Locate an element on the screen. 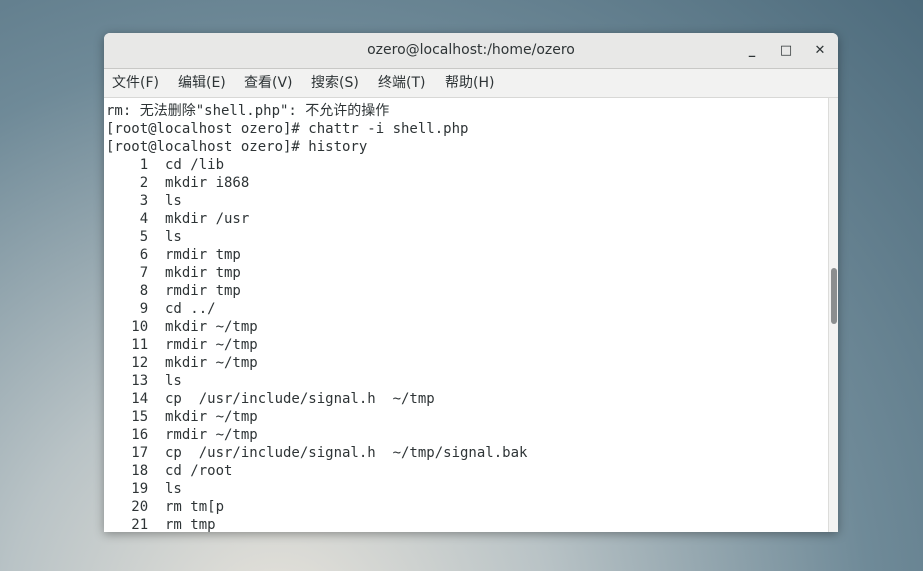 This screenshot has height=571, width=923. menu-bar: 文件(F) 编辑(E) 查看(V) 搜索(S) 终端(T) 帮助(H) is located at coordinates (471, 83).